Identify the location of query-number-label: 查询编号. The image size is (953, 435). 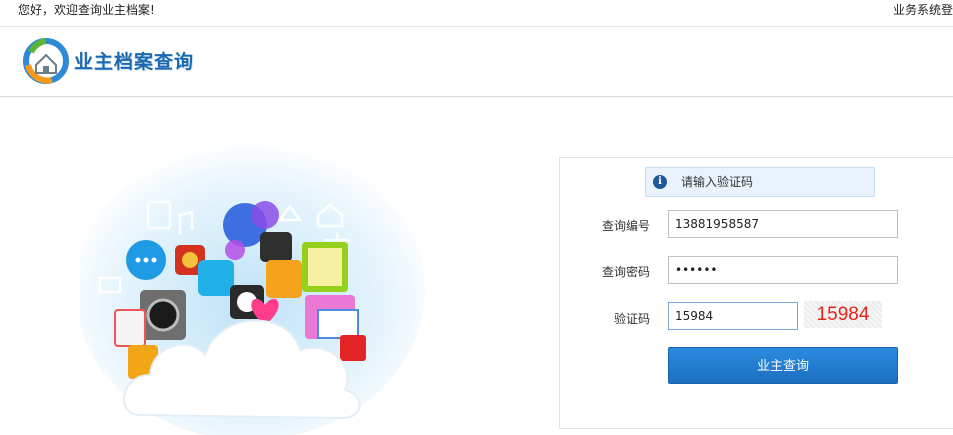
(625, 226).